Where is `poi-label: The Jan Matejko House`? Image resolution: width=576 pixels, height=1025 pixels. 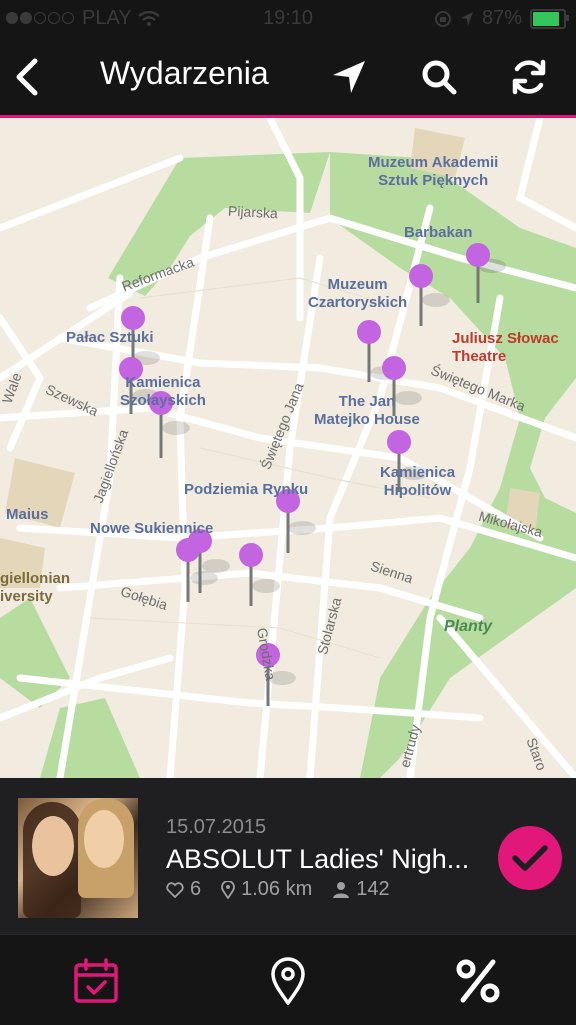 poi-label: The Jan Matejko House is located at coordinates (367, 410).